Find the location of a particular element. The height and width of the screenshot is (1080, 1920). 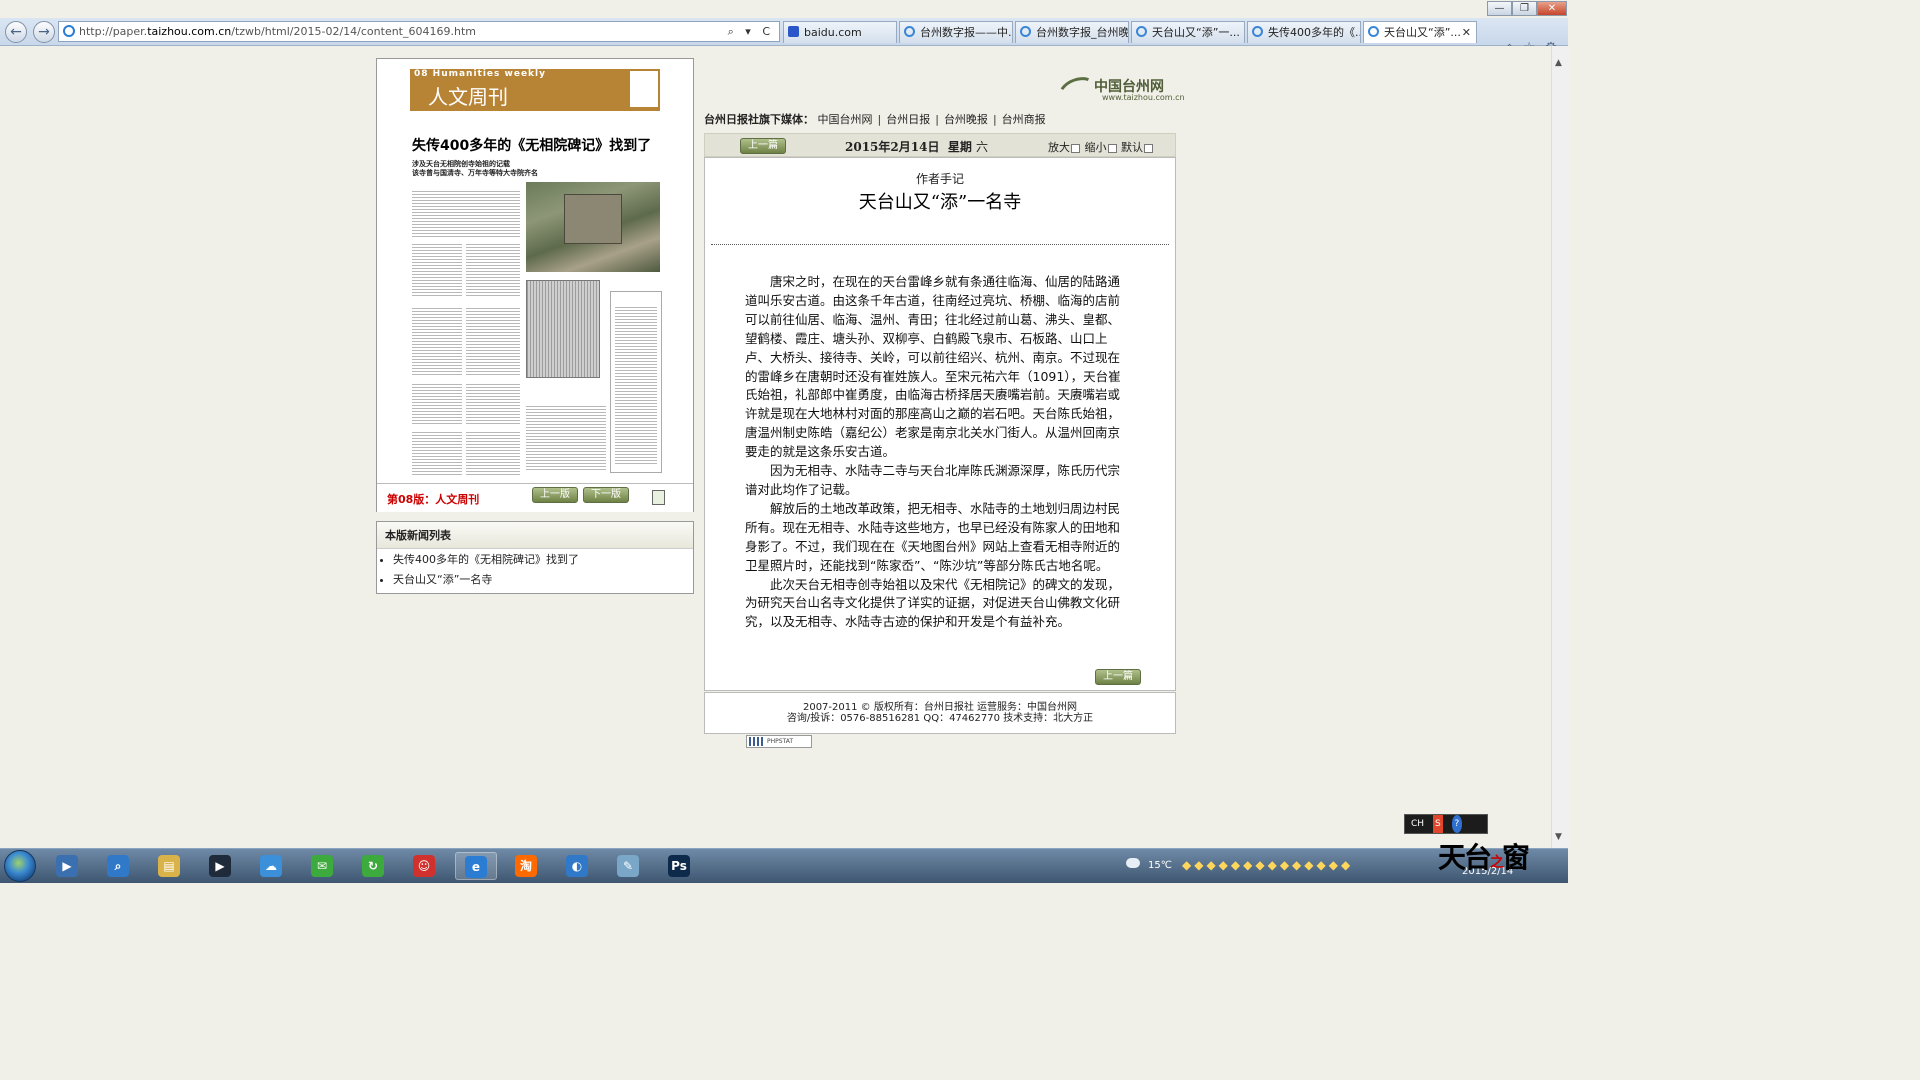

media-link-taizhou-net: 中国台州网 is located at coordinates (845, 119).